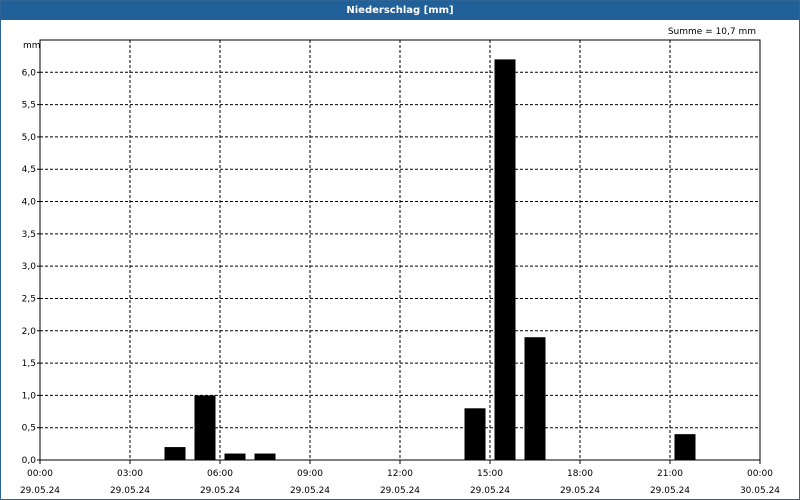 This screenshot has height=500, width=800. What do you see at coordinates (712, 32) in the screenshot?
I see `sum-label: Summe = 10,7 mm` at bounding box center [712, 32].